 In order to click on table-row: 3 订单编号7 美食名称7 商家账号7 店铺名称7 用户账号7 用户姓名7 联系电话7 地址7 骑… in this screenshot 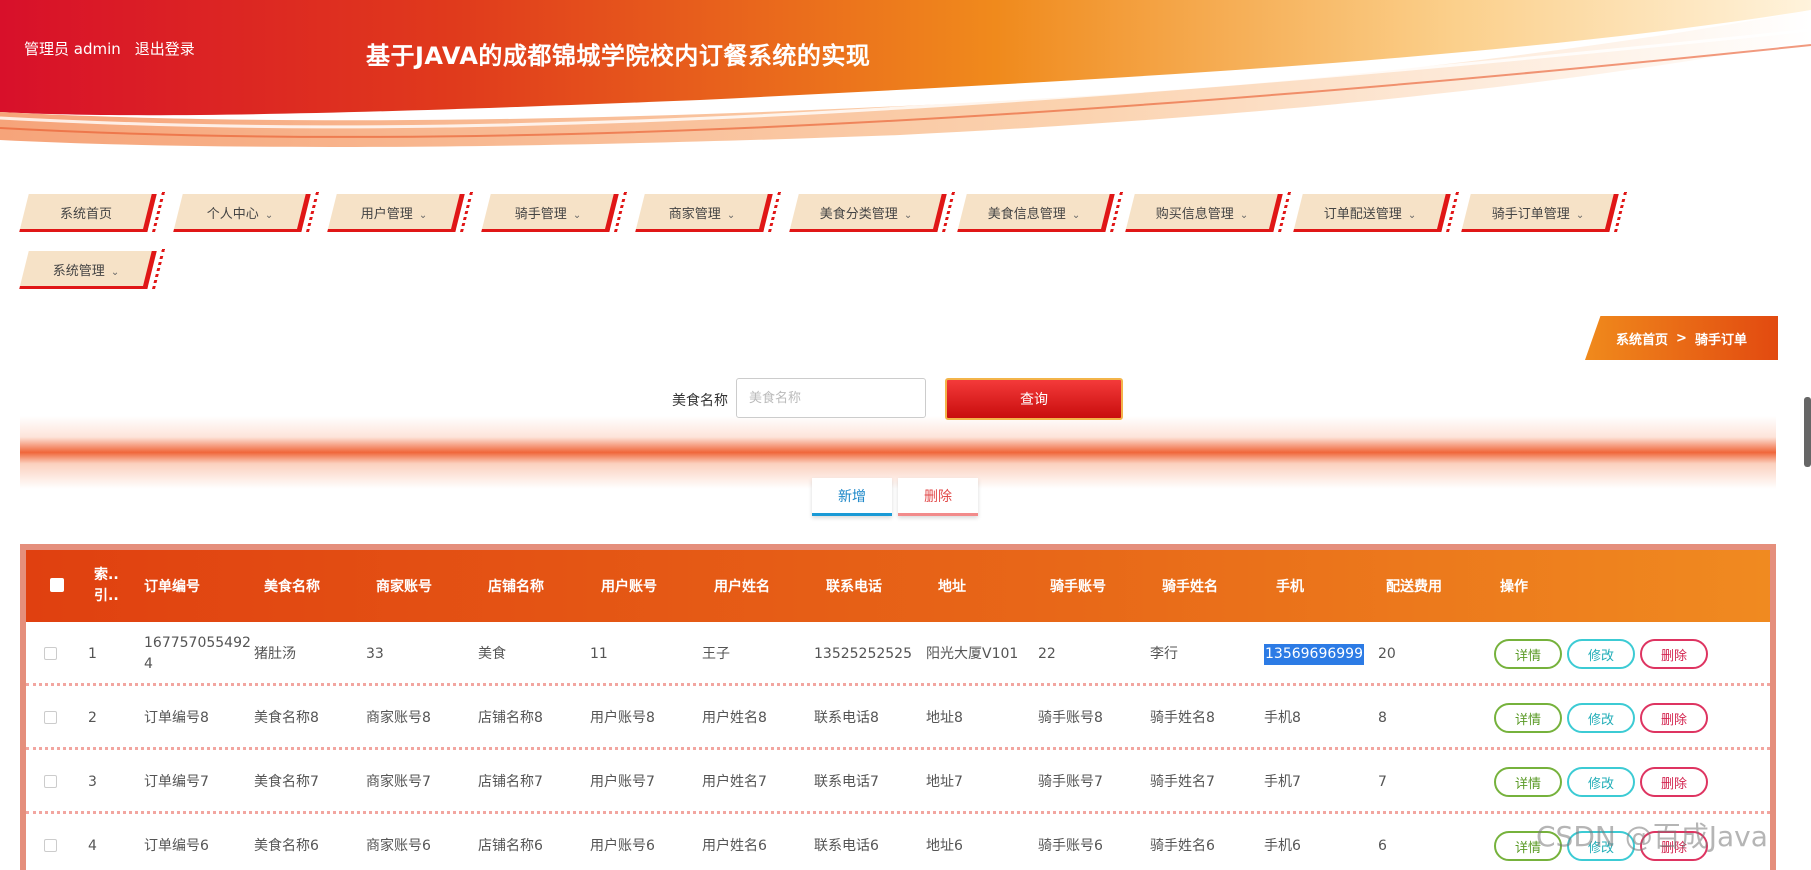, I will do `click(898, 782)`.